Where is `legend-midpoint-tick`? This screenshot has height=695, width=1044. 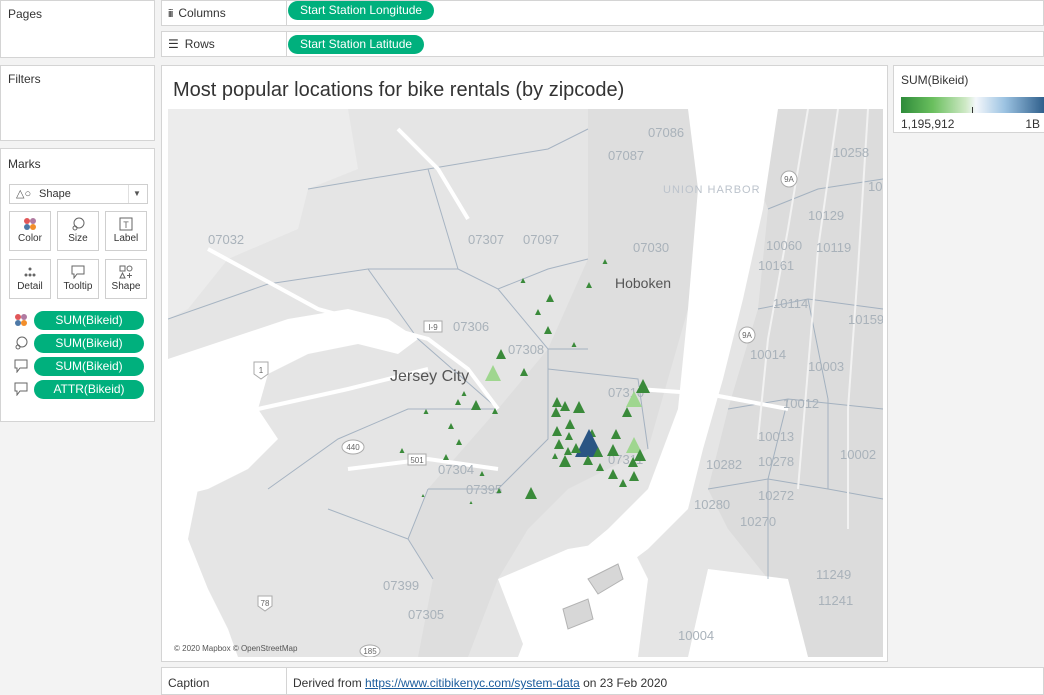
legend-midpoint-tick is located at coordinates (972, 110).